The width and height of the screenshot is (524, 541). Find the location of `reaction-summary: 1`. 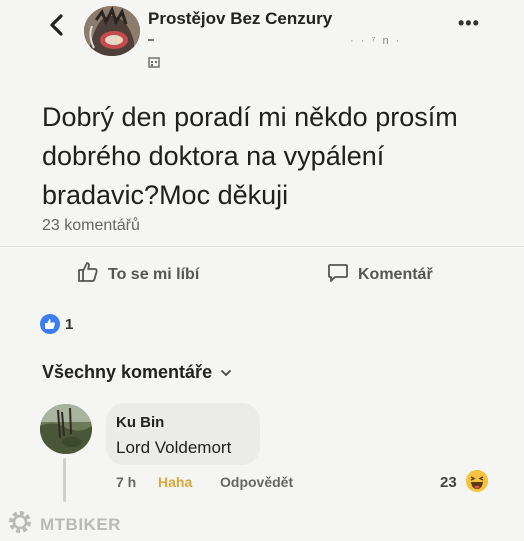

reaction-summary: 1 is located at coordinates (56, 324).